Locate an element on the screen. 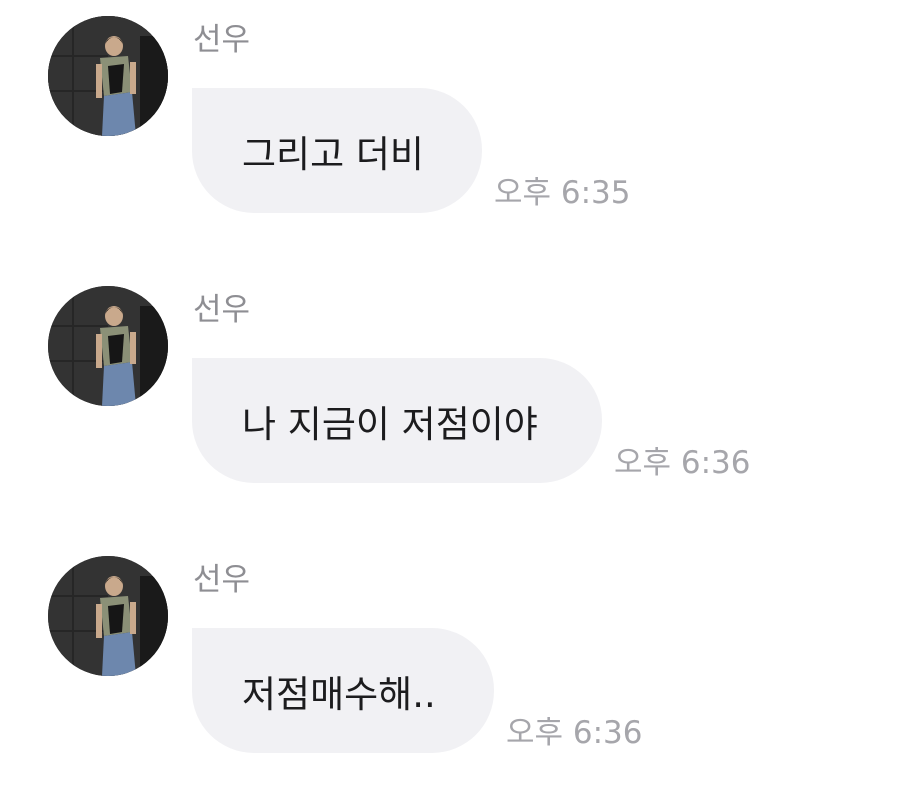 This screenshot has height=812, width=903. message-timestamp: 오후 6:35 is located at coordinates (562, 193).